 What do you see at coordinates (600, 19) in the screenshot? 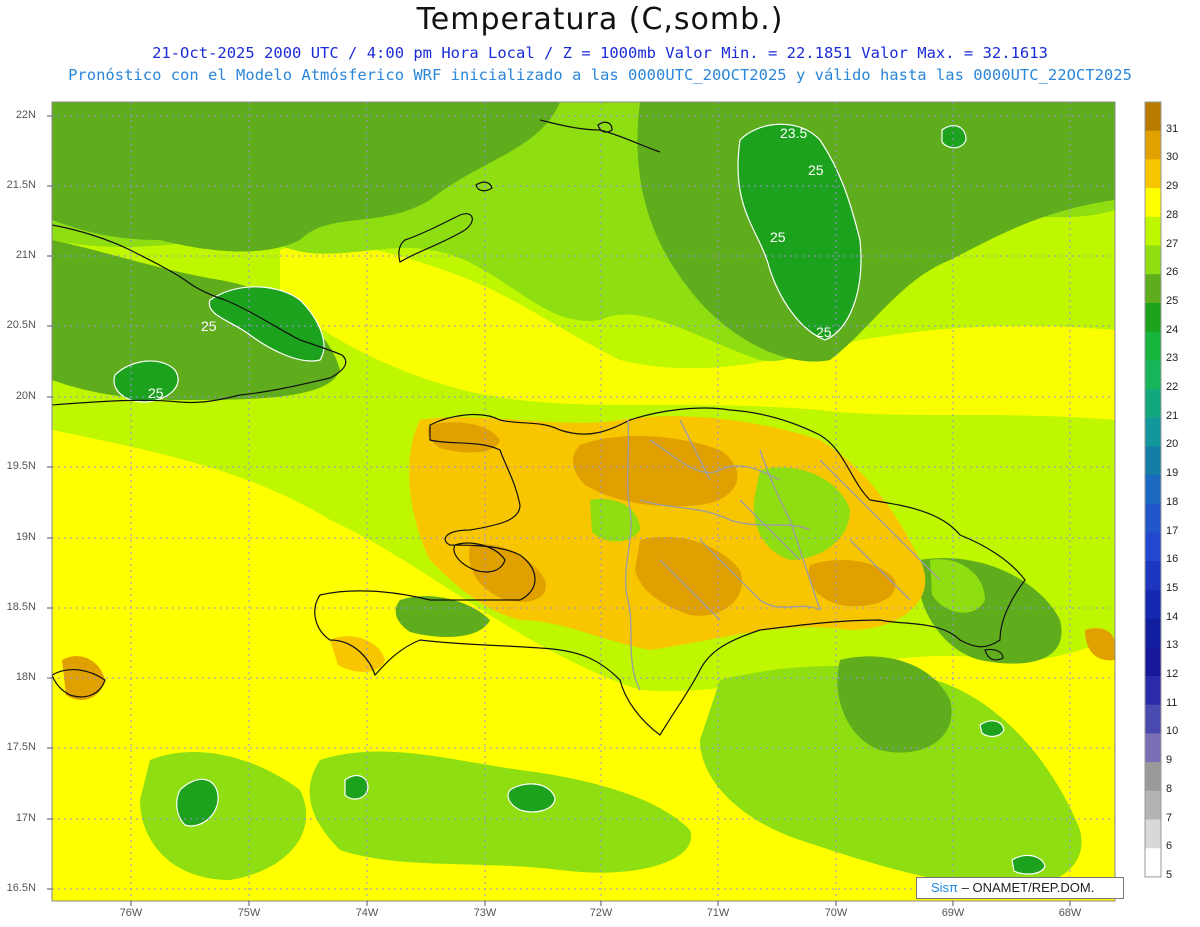
I see `map-title: Temperatura (C,somb.)` at bounding box center [600, 19].